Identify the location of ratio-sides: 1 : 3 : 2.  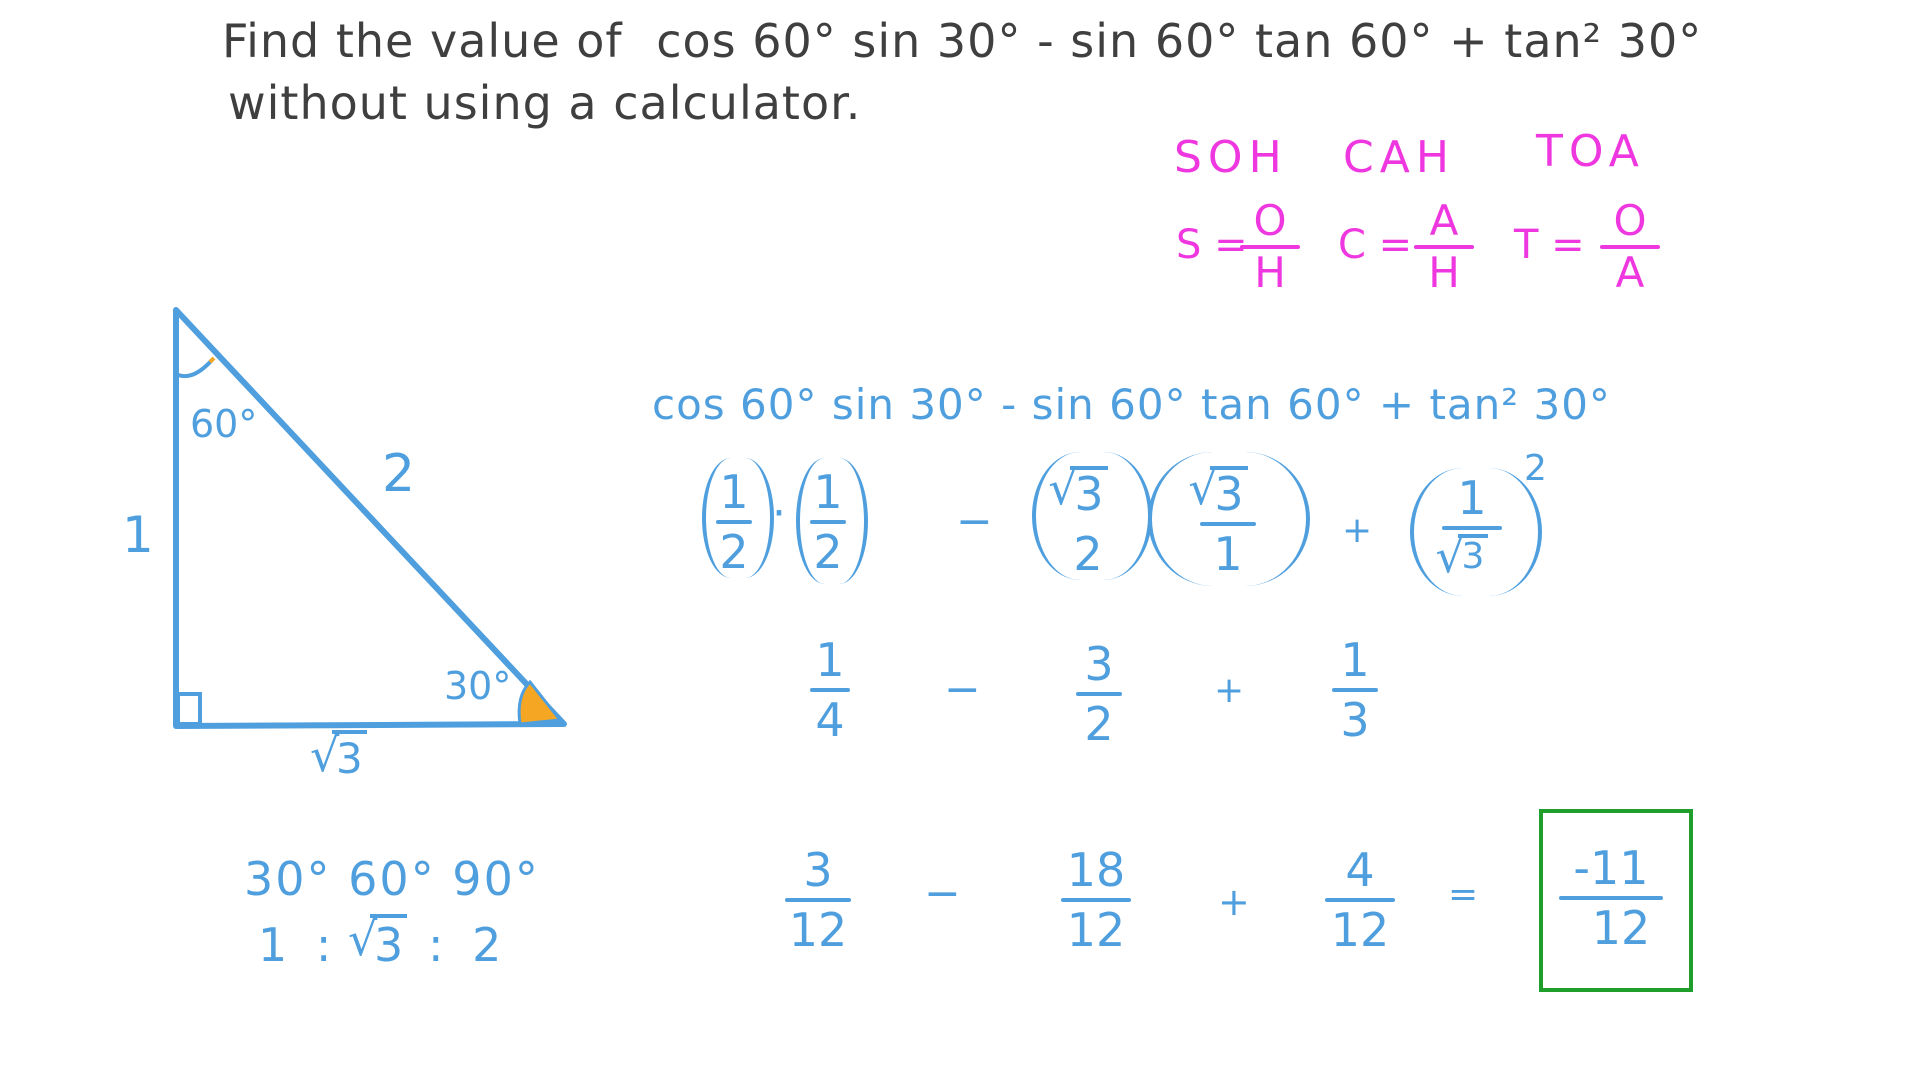
(380, 942).